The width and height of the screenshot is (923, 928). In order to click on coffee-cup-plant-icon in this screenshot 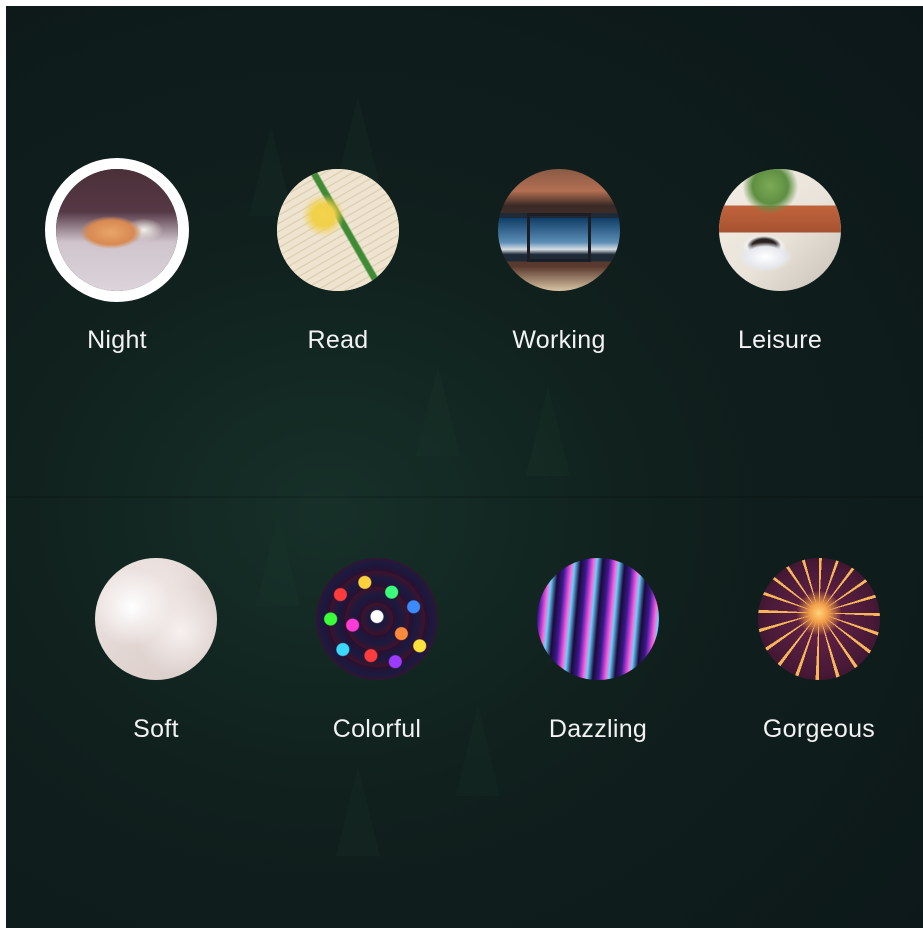, I will do `click(780, 230)`.